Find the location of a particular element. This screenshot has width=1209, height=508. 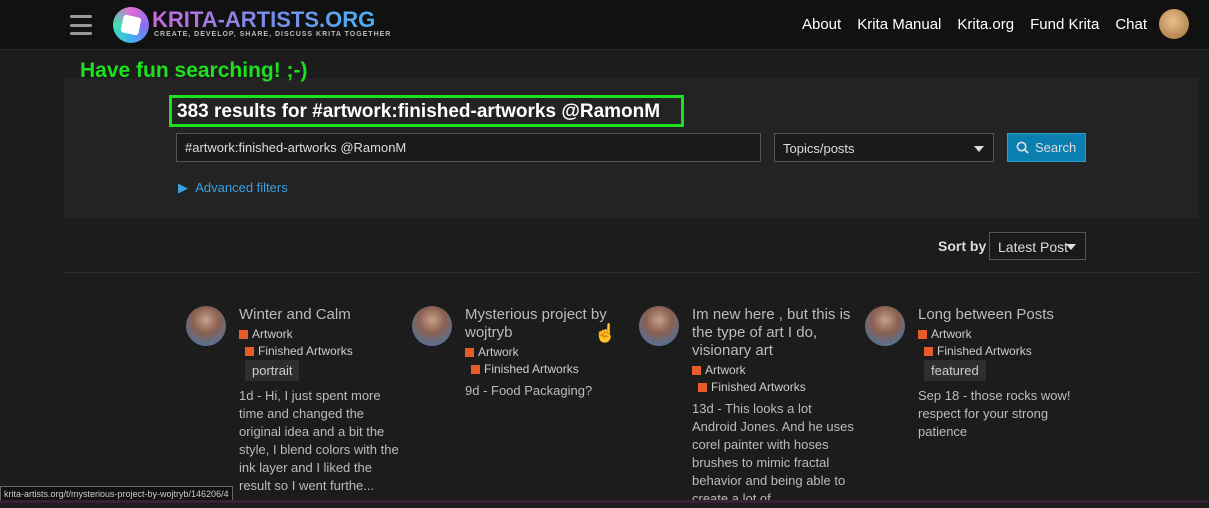

advanced-filters-toggle: ▶ Advanced filters is located at coordinates (233, 188).